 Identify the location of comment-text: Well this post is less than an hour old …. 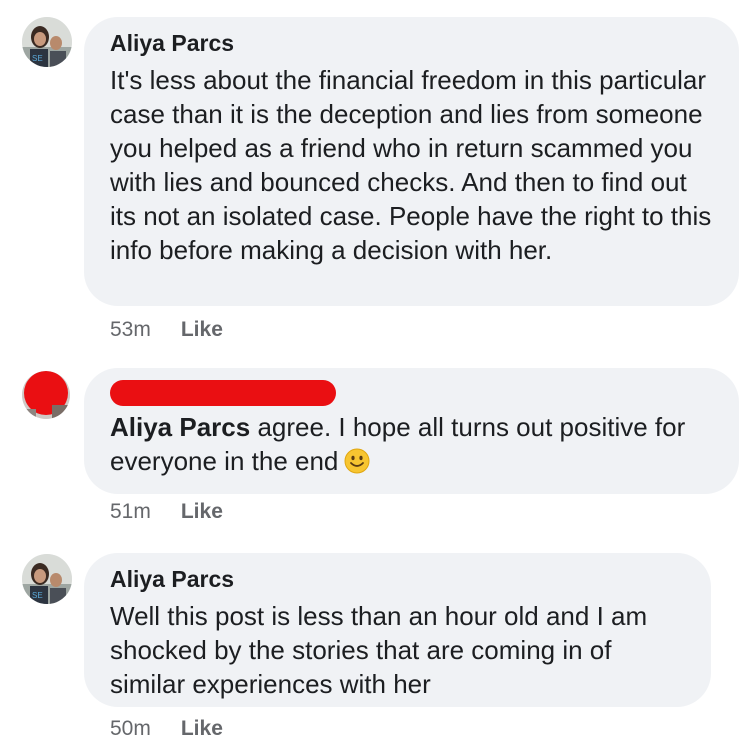
(379, 650).